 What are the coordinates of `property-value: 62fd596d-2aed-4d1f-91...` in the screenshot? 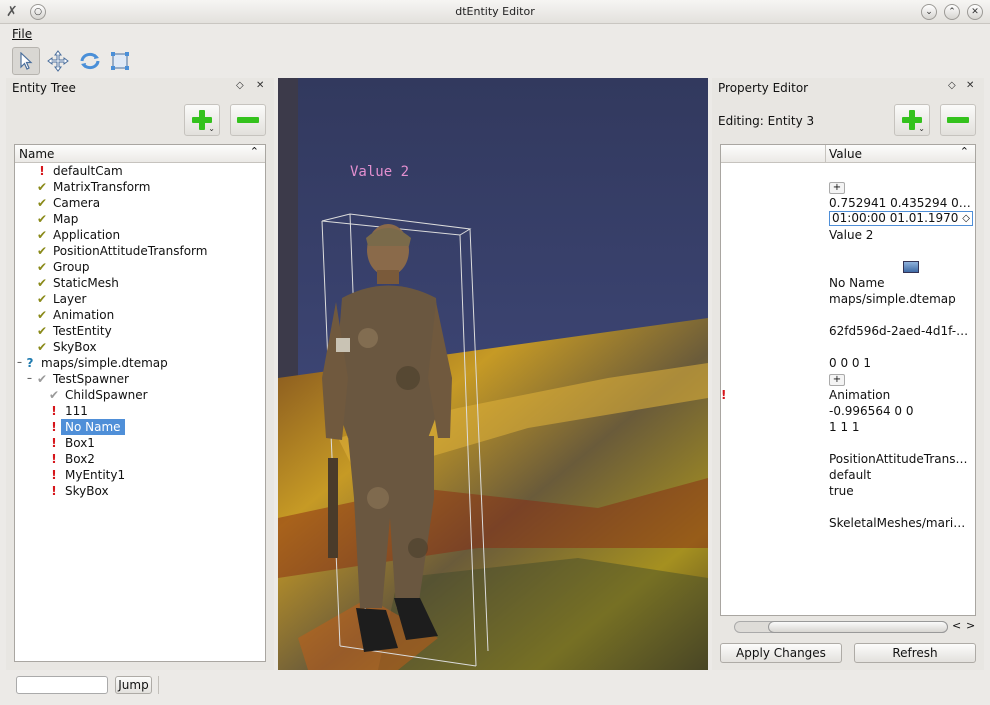 It's located at (900, 331).